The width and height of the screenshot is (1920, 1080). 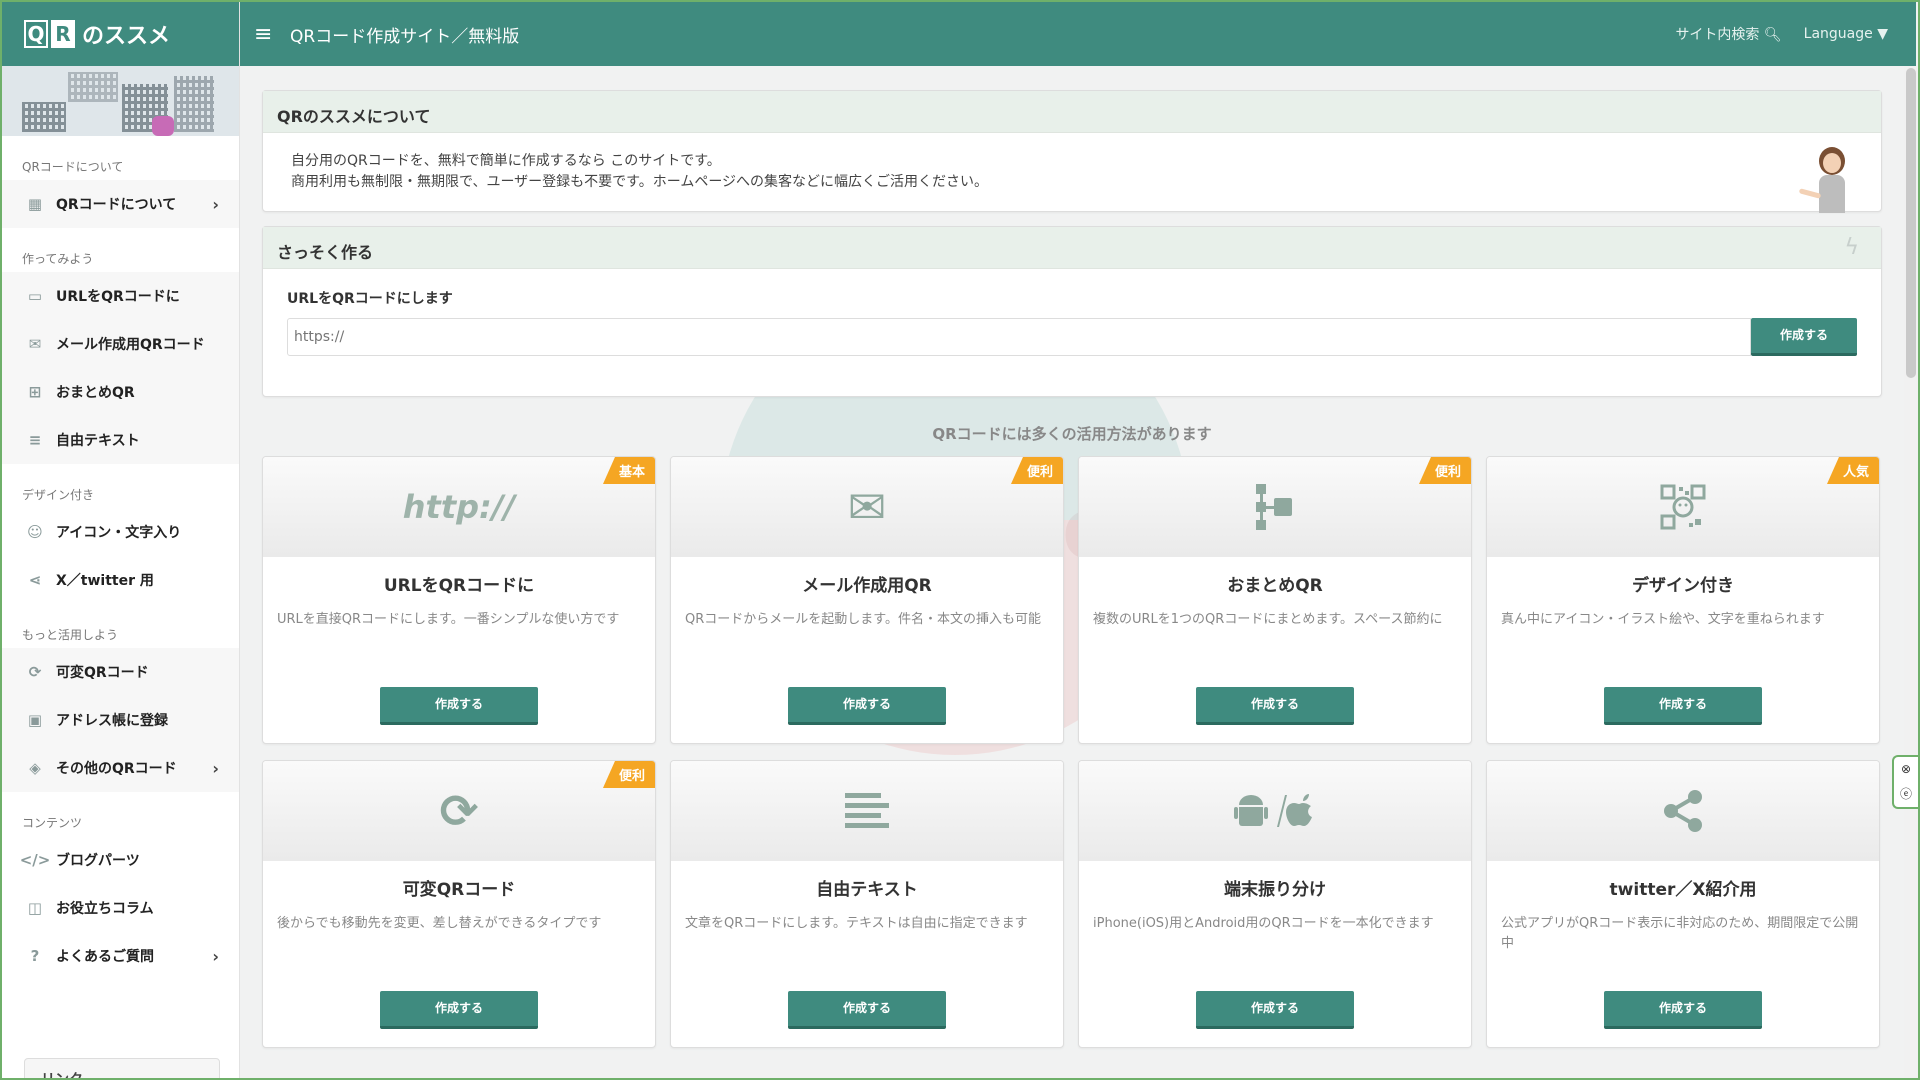 What do you see at coordinates (120, 440) in the screenshot?
I see `sidebar-item-free-text: ≡ 自由テキスト` at bounding box center [120, 440].